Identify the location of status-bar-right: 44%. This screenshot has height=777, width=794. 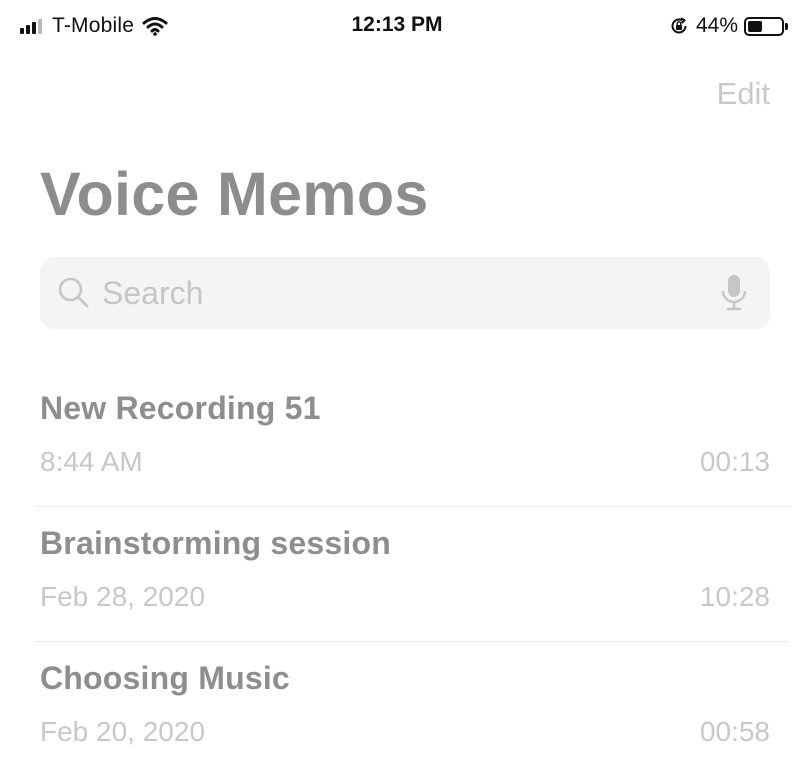
(728, 26).